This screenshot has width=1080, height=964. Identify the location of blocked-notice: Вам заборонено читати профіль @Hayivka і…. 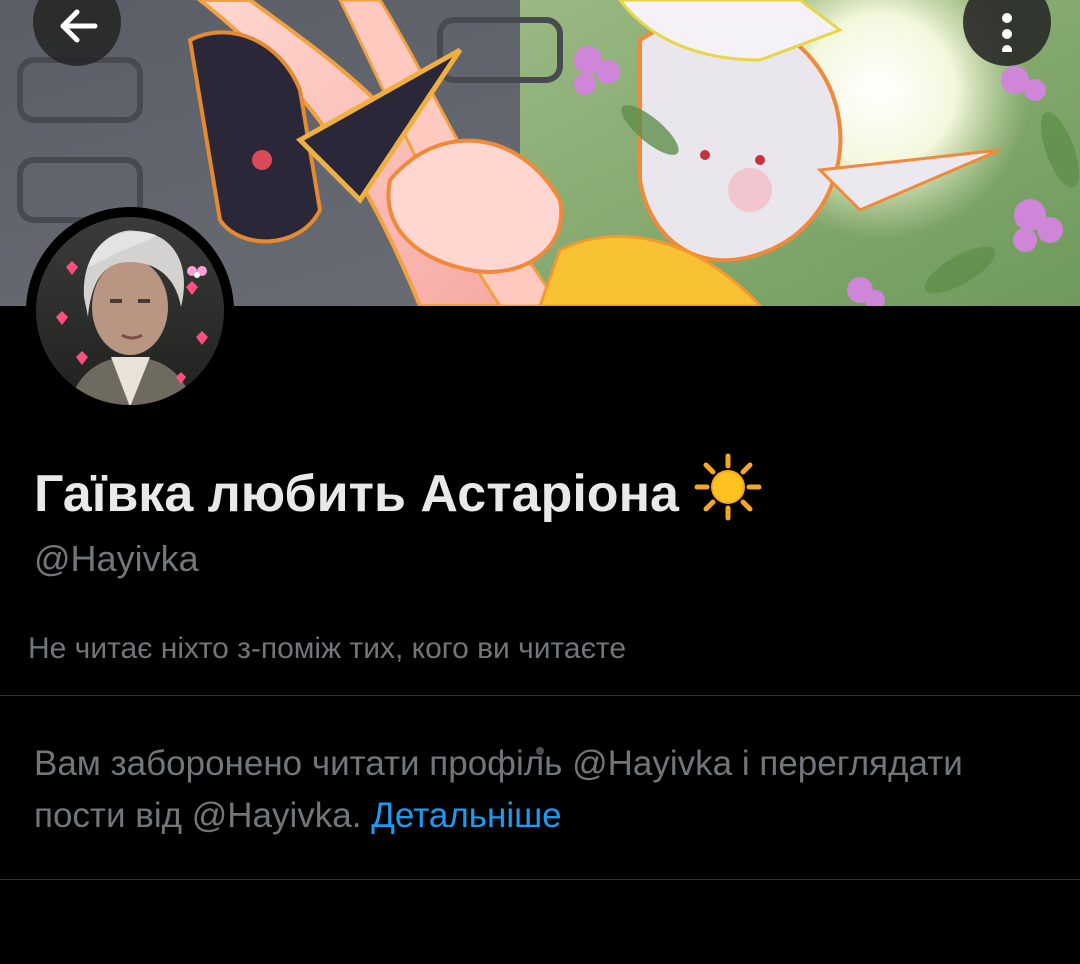
(534, 790).